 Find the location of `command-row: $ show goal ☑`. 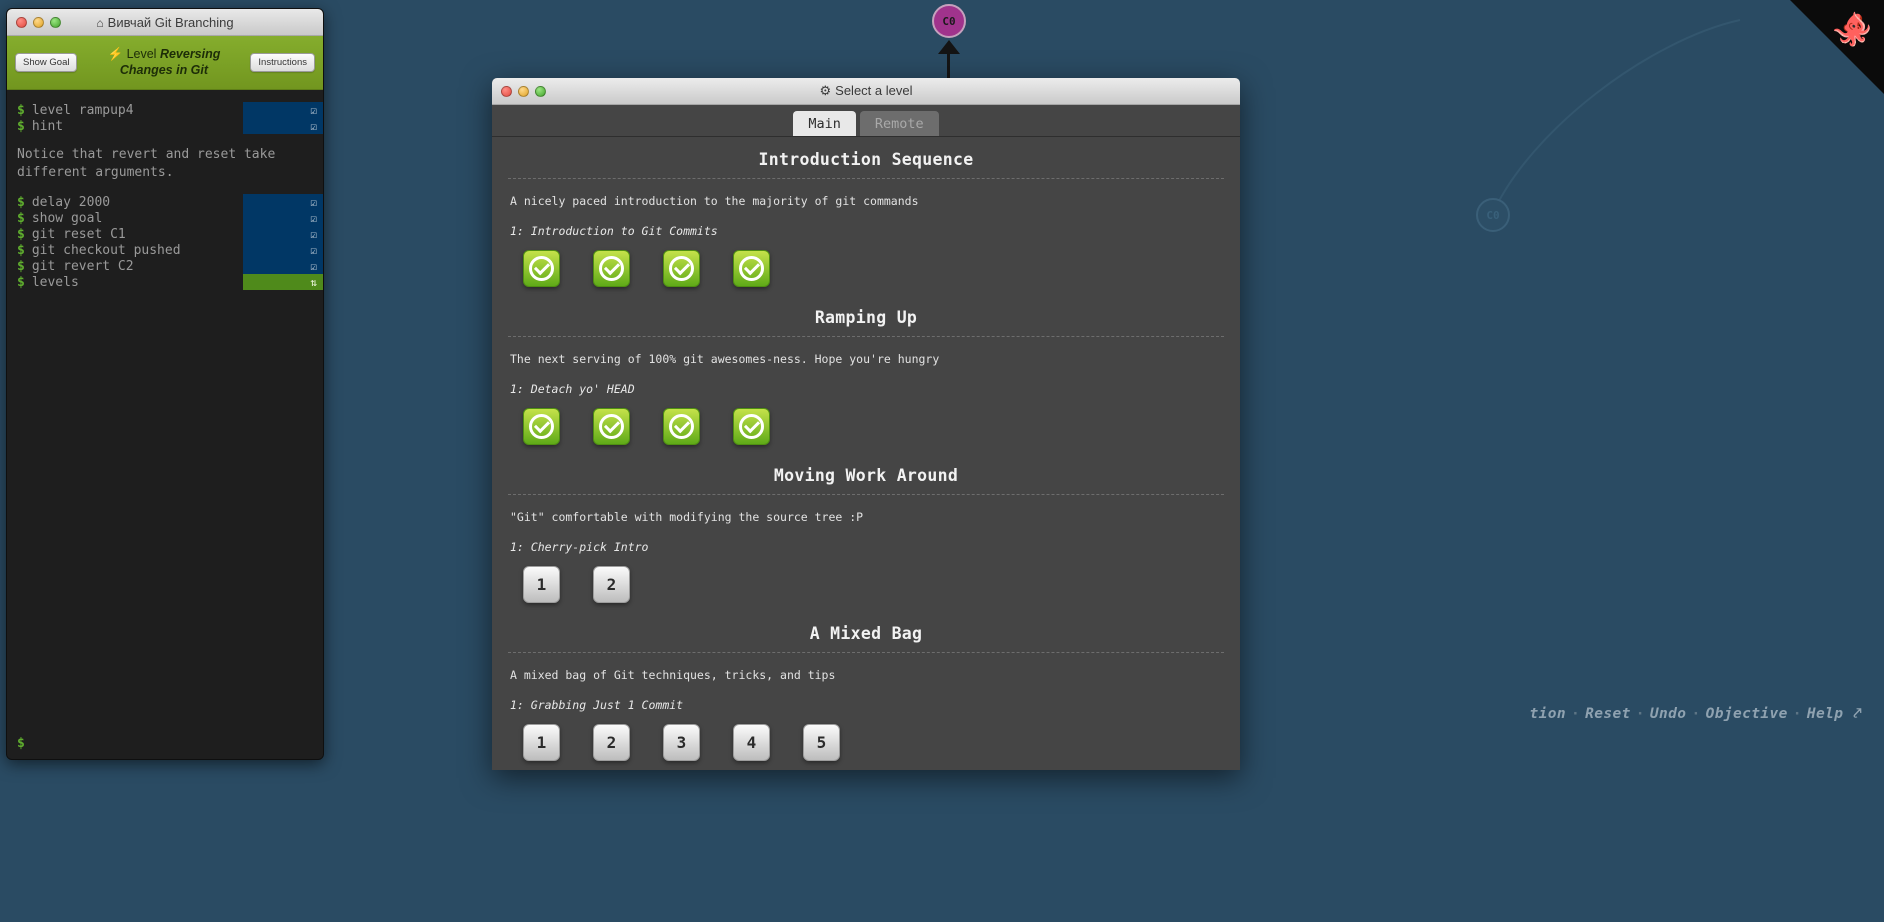

command-row: $ show goal ☑ is located at coordinates (165, 218).